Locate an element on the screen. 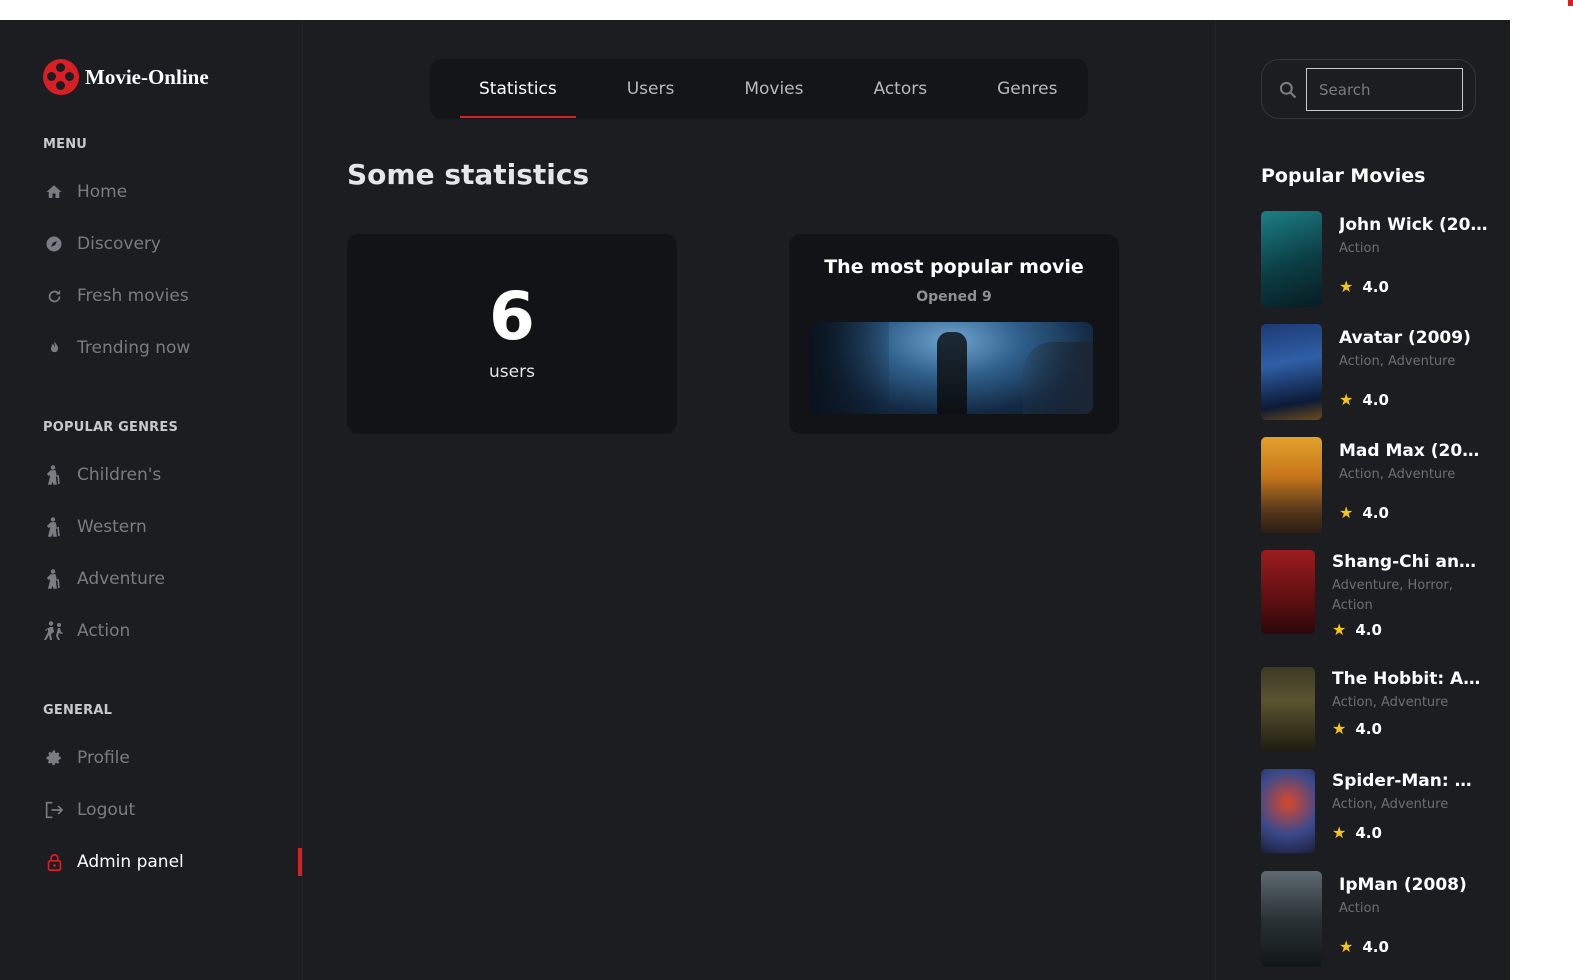 The width and height of the screenshot is (1573, 980). lock-icon is located at coordinates (54, 862).